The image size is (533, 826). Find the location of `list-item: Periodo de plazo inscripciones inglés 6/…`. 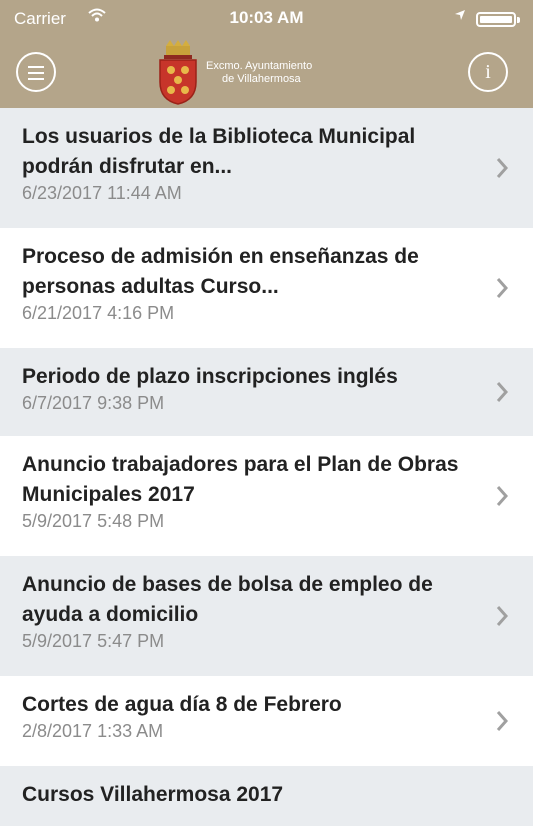

list-item: Periodo de plazo inscripciones inglés 6/… is located at coordinates (266, 392).